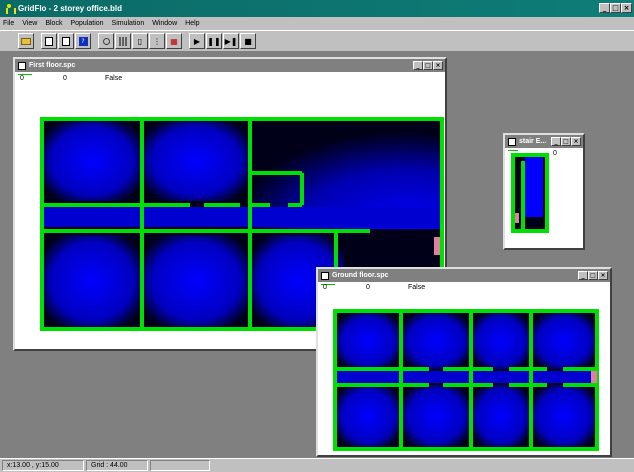 This screenshot has height=472, width=634. Describe the element at coordinates (556, 141) in the screenshot. I see `stair-minimize-button: _` at that location.